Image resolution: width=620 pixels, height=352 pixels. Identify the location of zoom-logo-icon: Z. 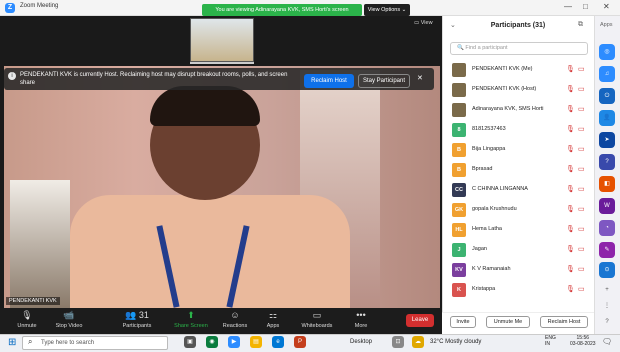
(10, 8).